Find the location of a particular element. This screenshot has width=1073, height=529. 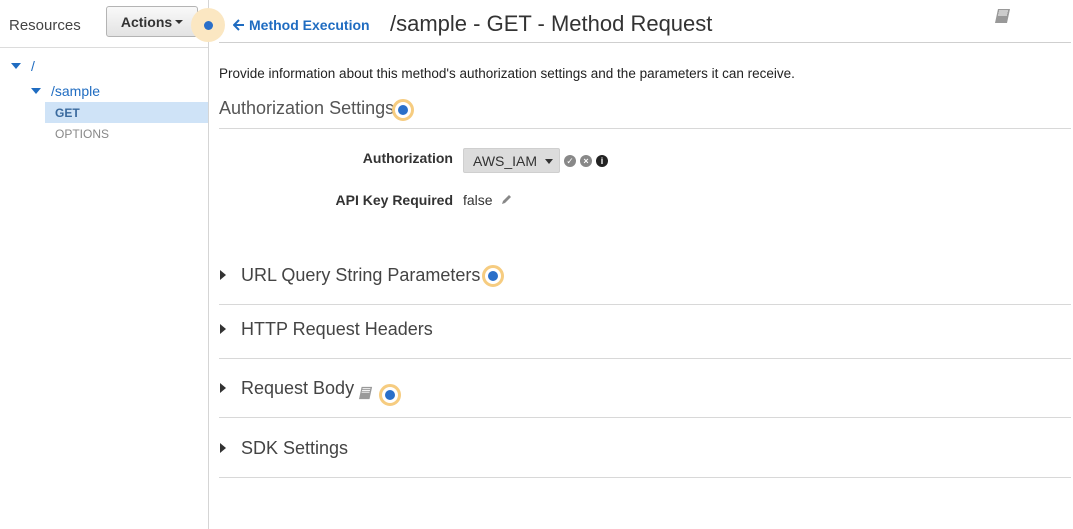

sidebar-header: Resources Actions is located at coordinates (104, 24).